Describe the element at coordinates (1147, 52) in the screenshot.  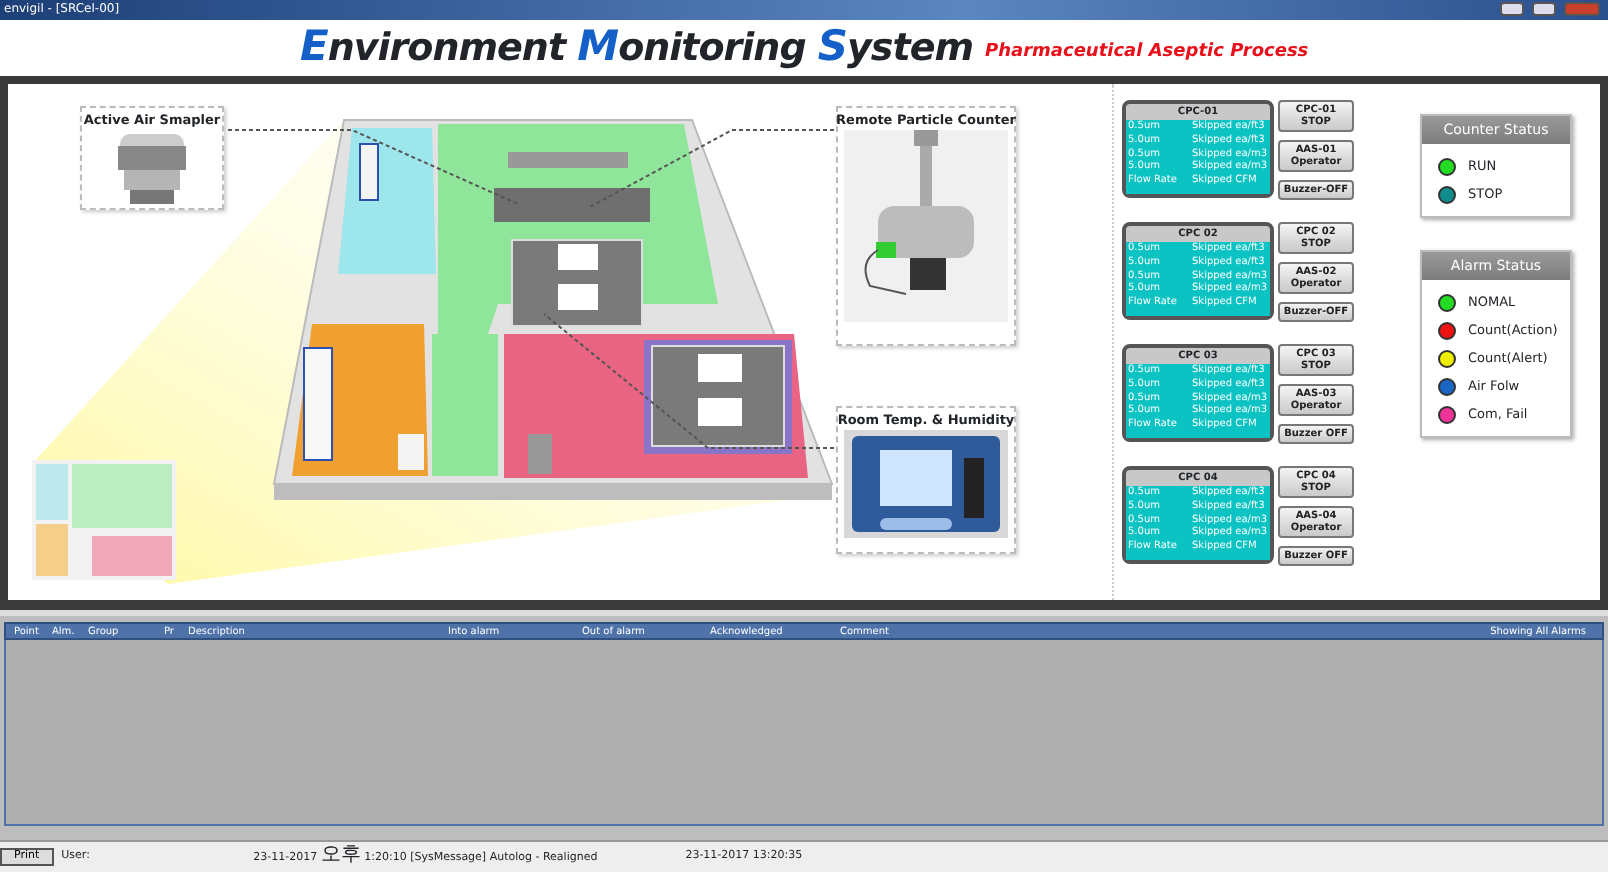
I see `app-subtitle: Pharmaceutical Aseptic Process` at that location.